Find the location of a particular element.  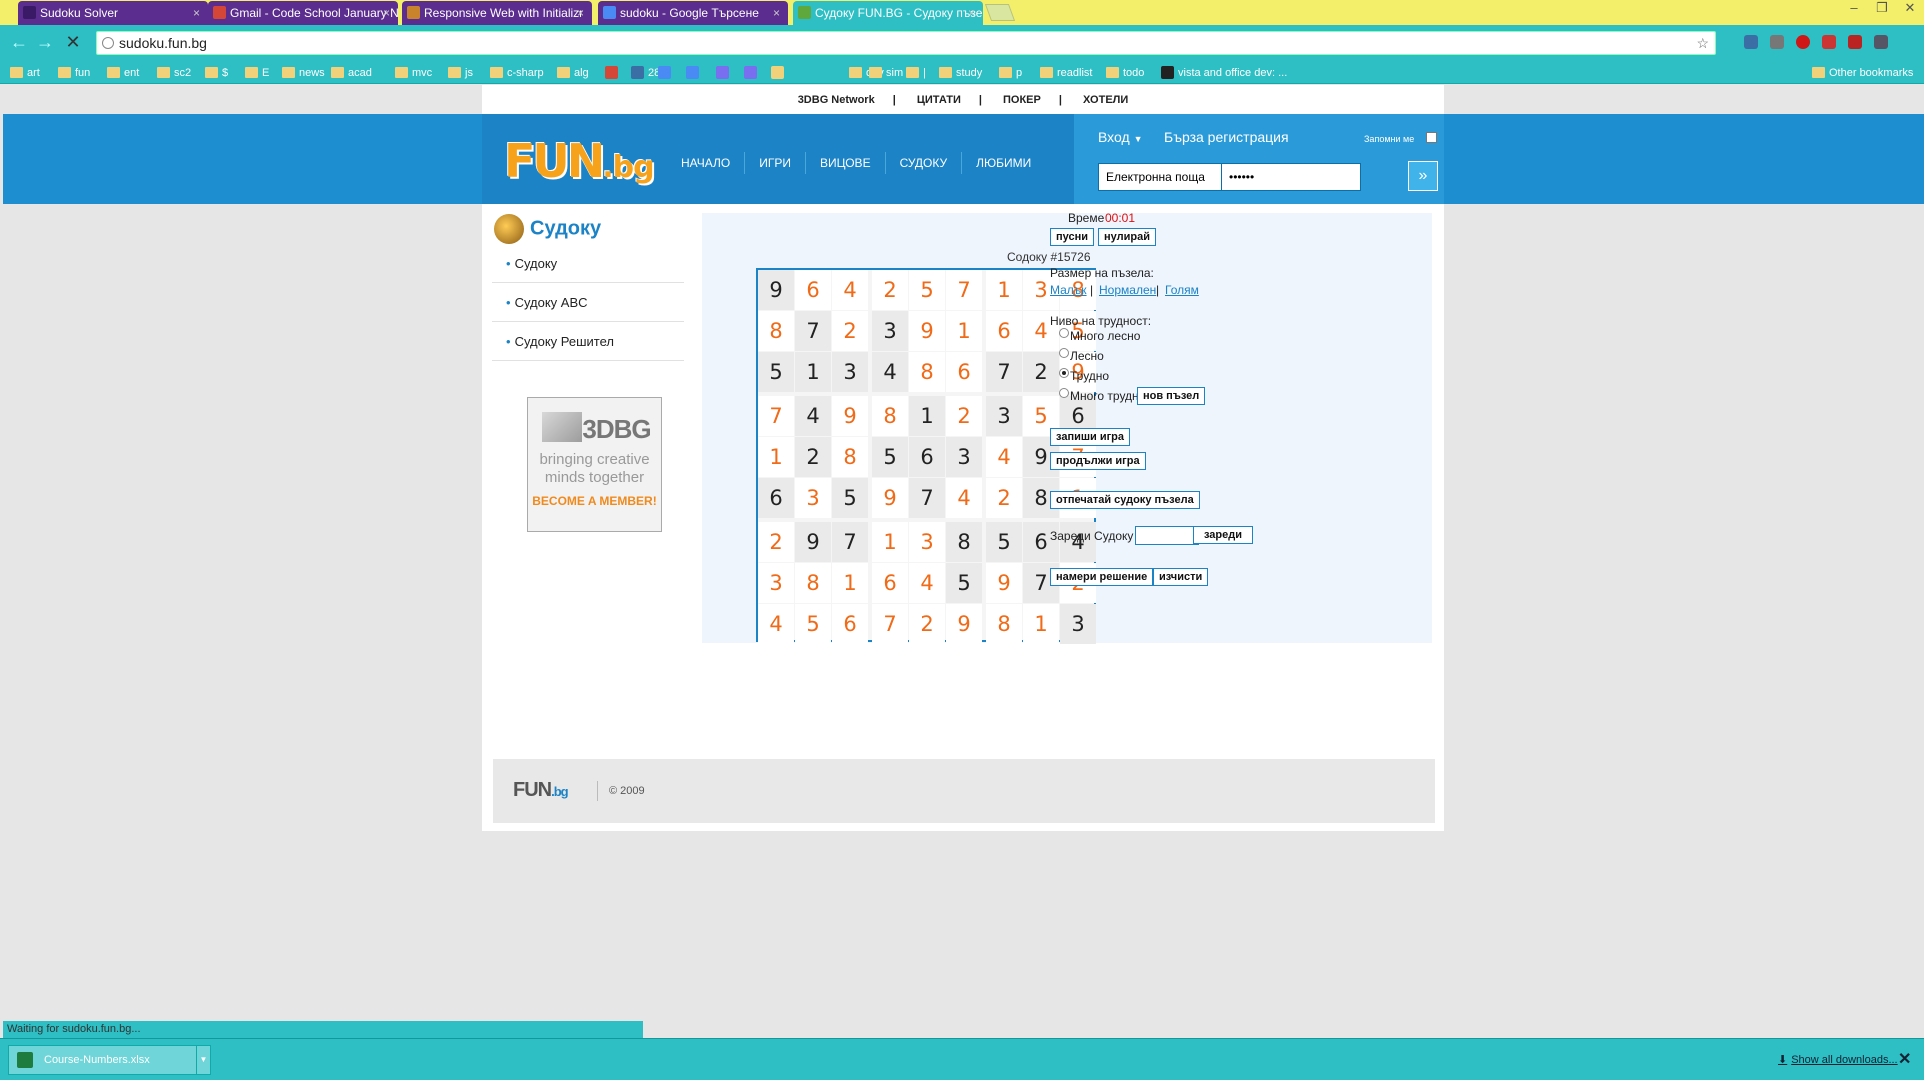

chevron-down-icon: ▼ is located at coordinates (203, 1060).